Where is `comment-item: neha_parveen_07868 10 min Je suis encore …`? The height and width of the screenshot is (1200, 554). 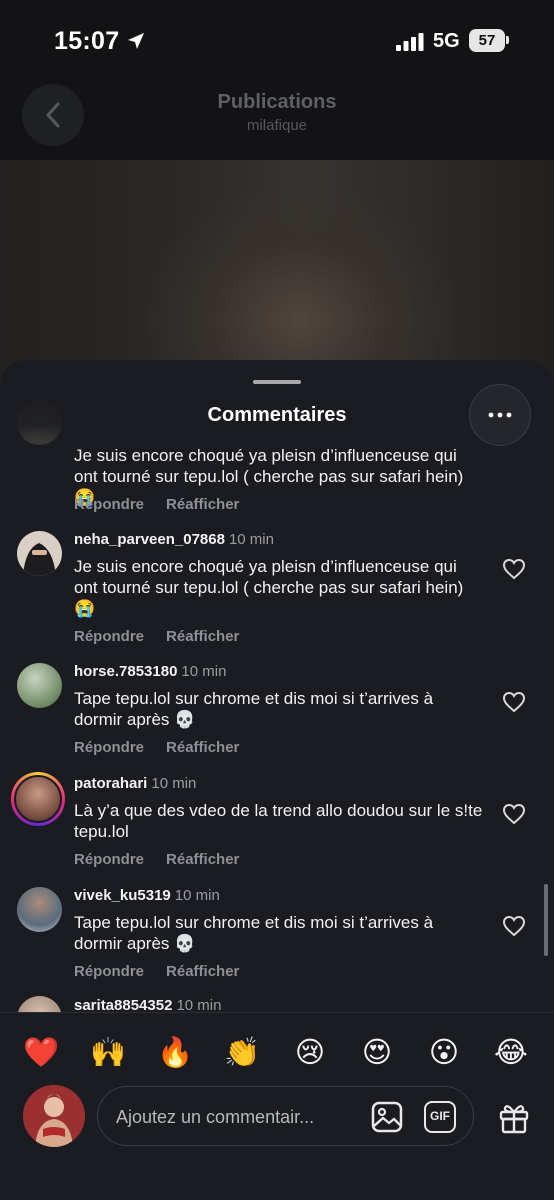 comment-item: neha_parveen_07868 10 min Je suis encore … is located at coordinates (277, 588).